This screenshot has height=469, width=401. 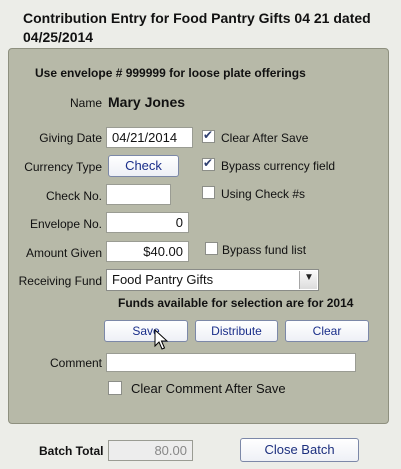 I want to click on dropdown-arrow-icon: ▼, so click(x=308, y=280).